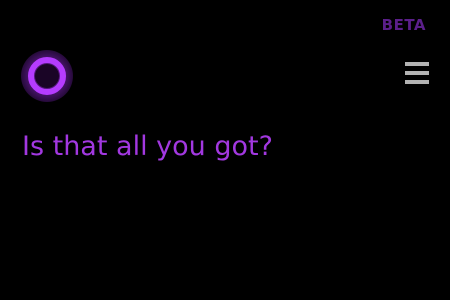 The height and width of the screenshot is (300, 450). I want to click on hamburger-menu-icon, so click(417, 73).